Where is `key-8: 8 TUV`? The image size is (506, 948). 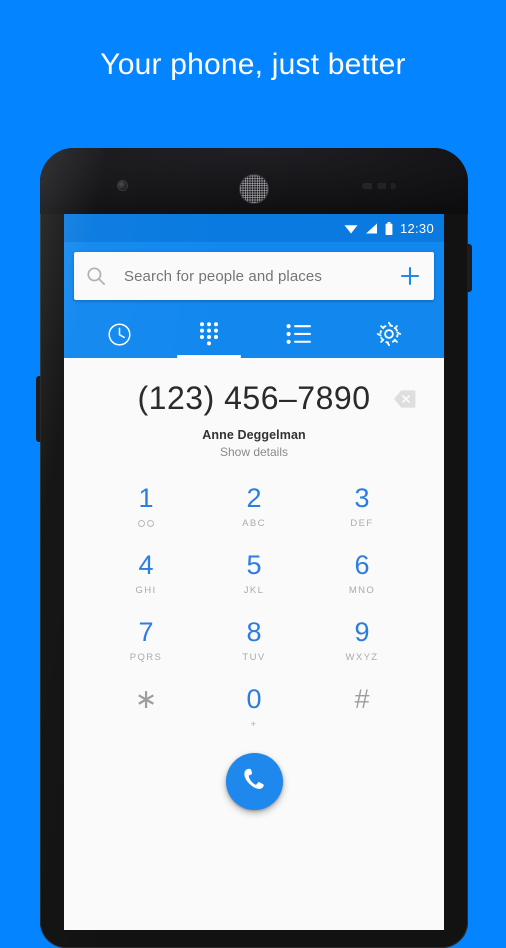 key-8: 8 TUV is located at coordinates (254, 640).